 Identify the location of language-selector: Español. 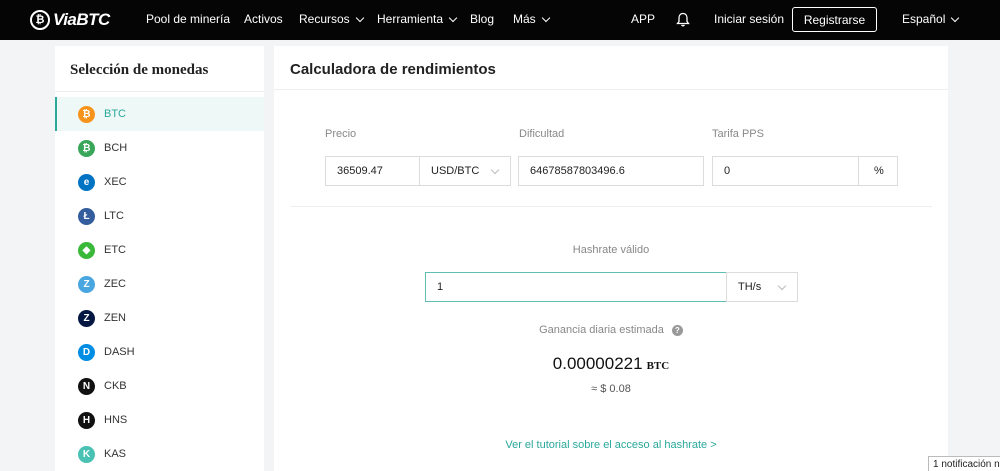
(931, 19).